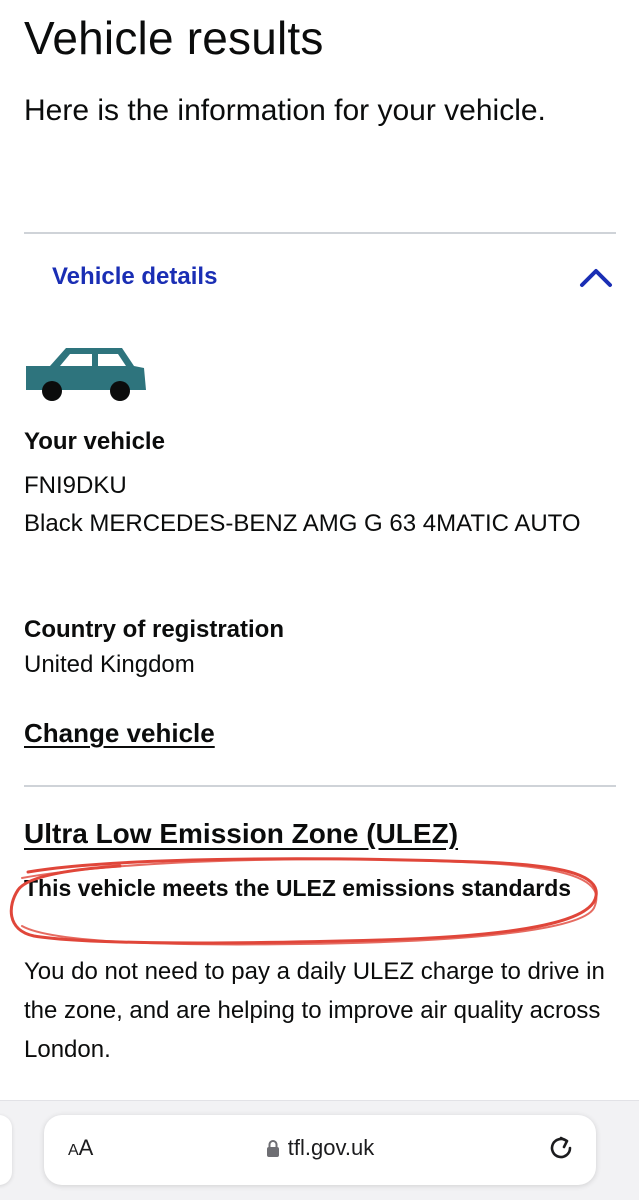 The image size is (639, 1200). Describe the element at coordinates (94, 441) in the screenshot. I see `your-vehicle-label: Your vehicle` at that location.